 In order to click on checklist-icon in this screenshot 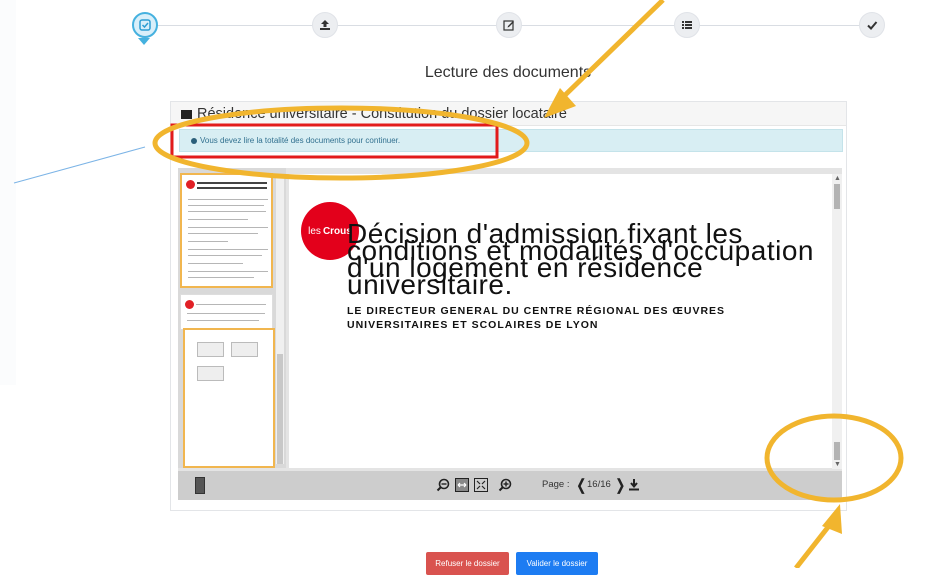, I will do `click(145, 25)`.